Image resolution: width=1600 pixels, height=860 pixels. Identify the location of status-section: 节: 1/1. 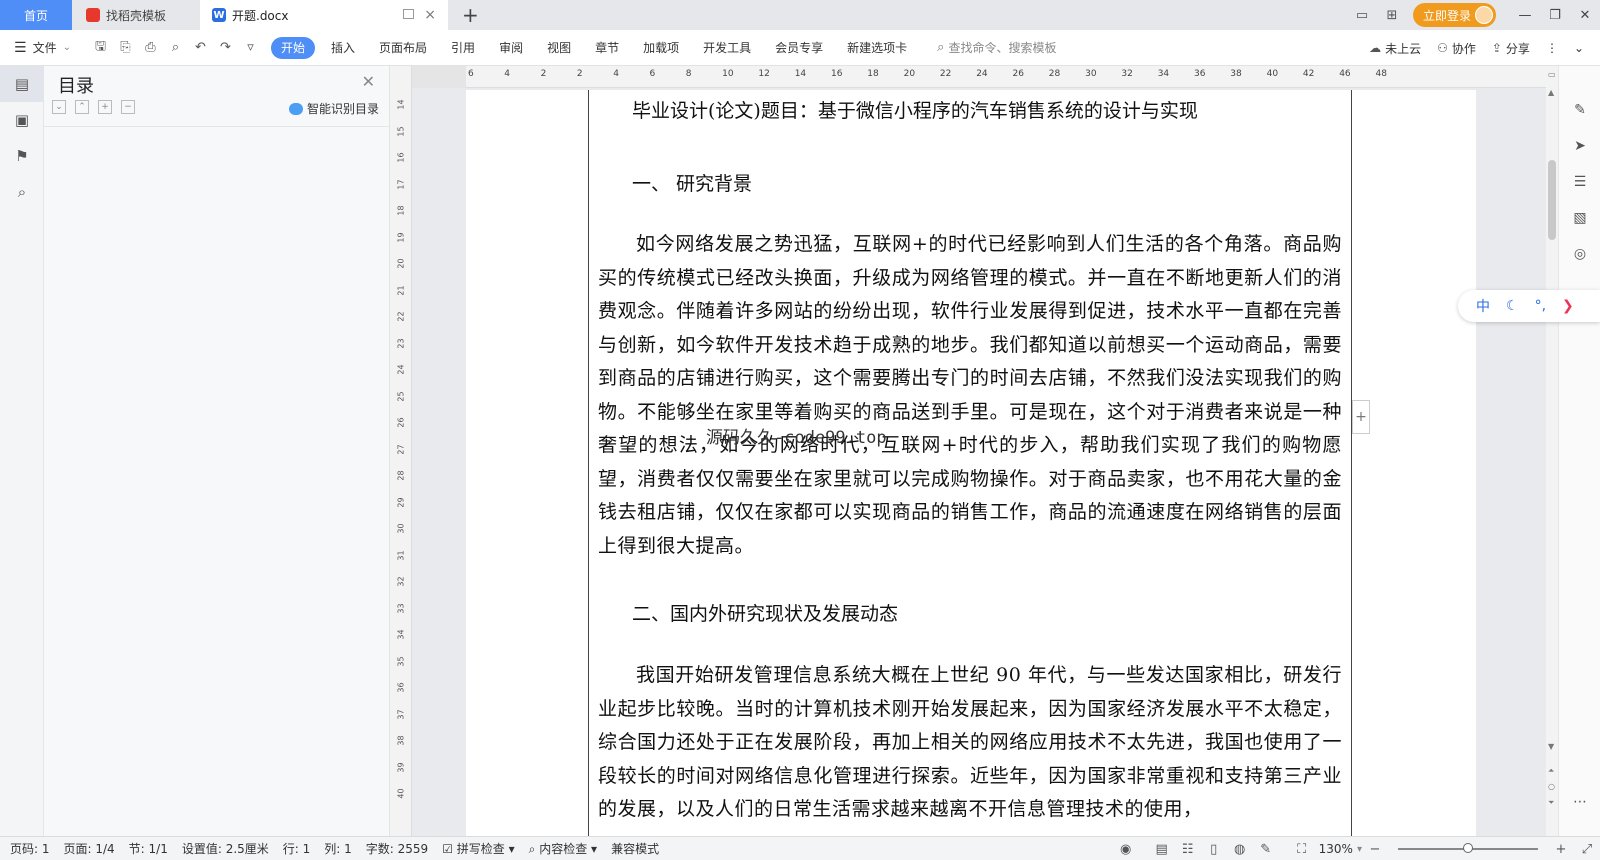
(148, 848).